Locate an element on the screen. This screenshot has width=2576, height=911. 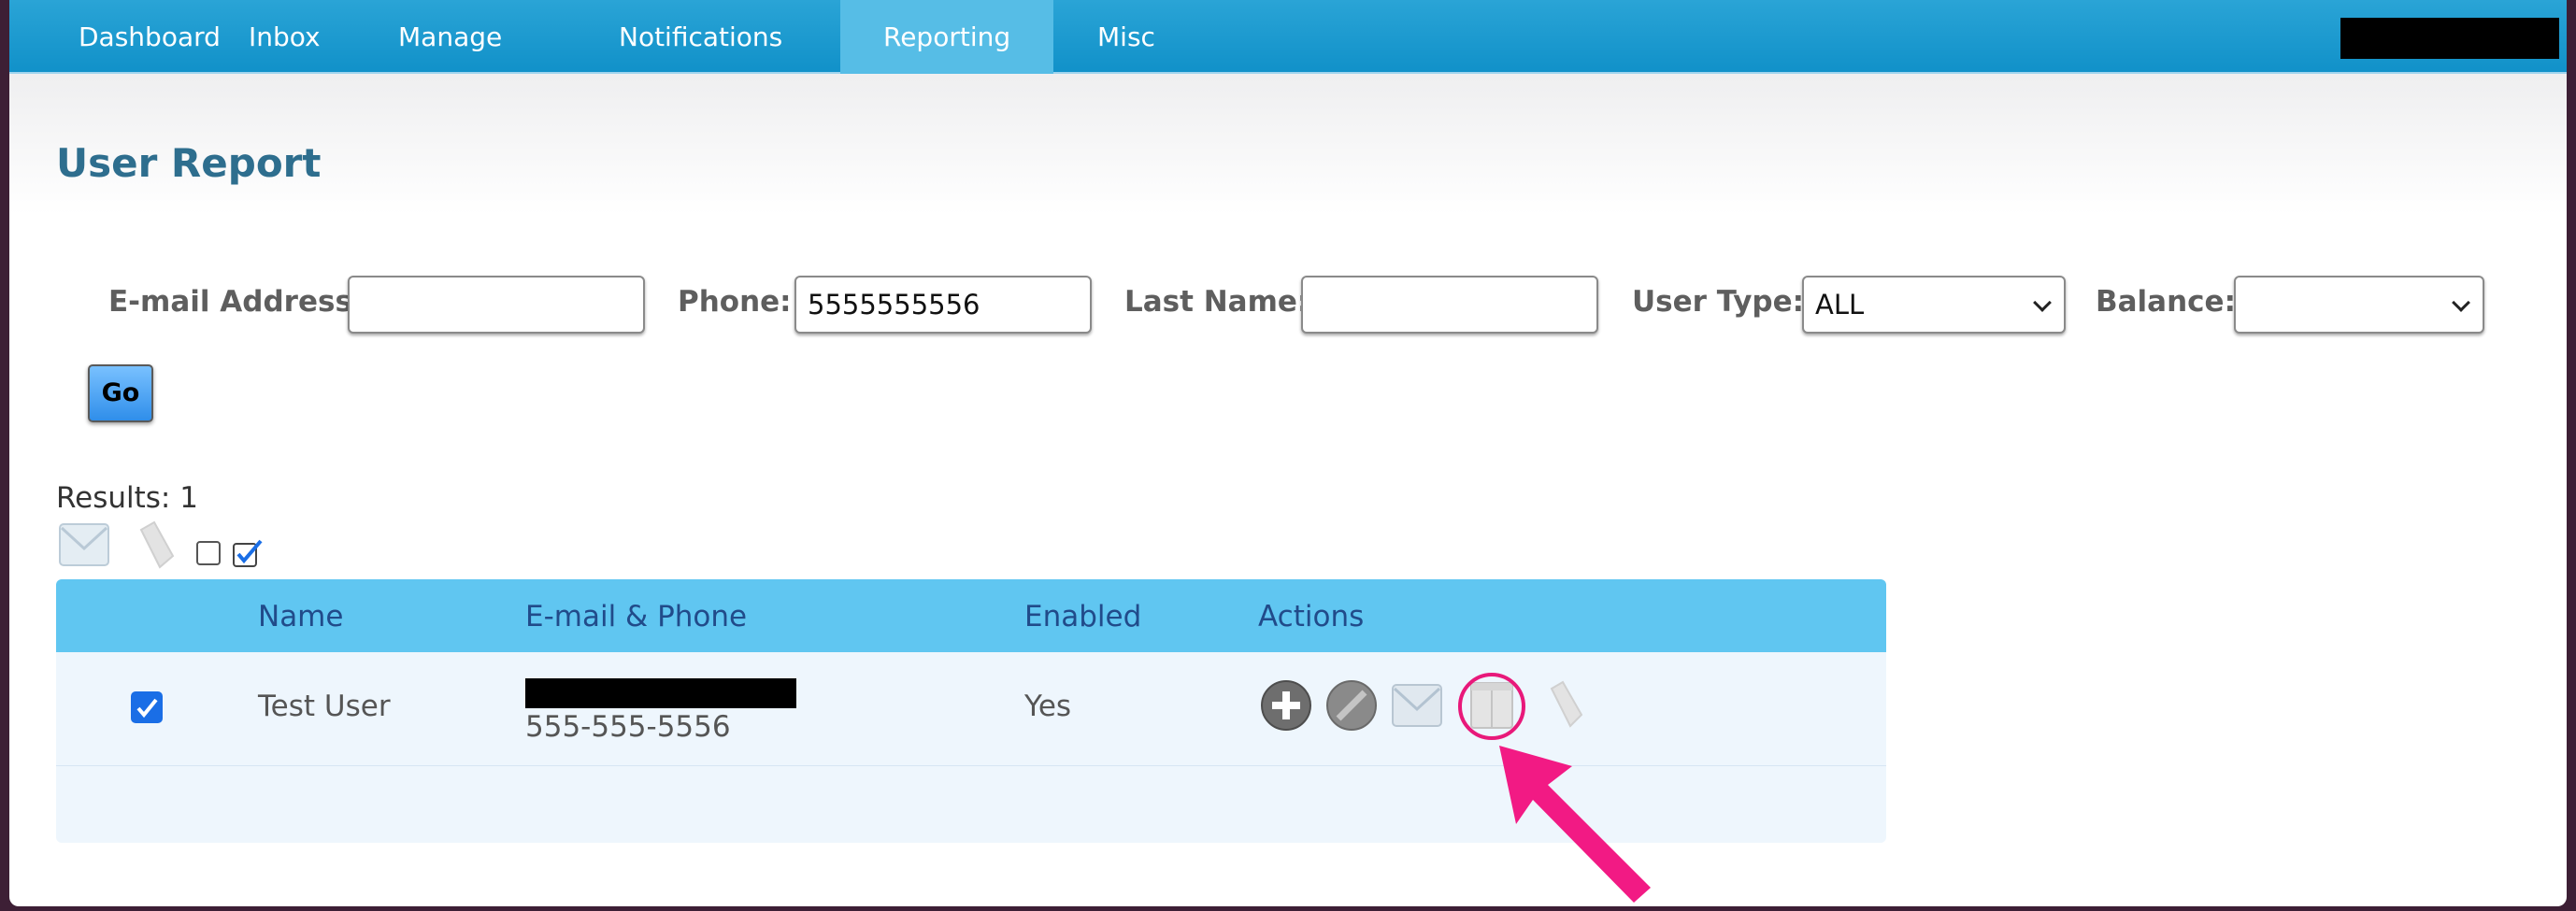
phone-input is located at coordinates (943, 305).